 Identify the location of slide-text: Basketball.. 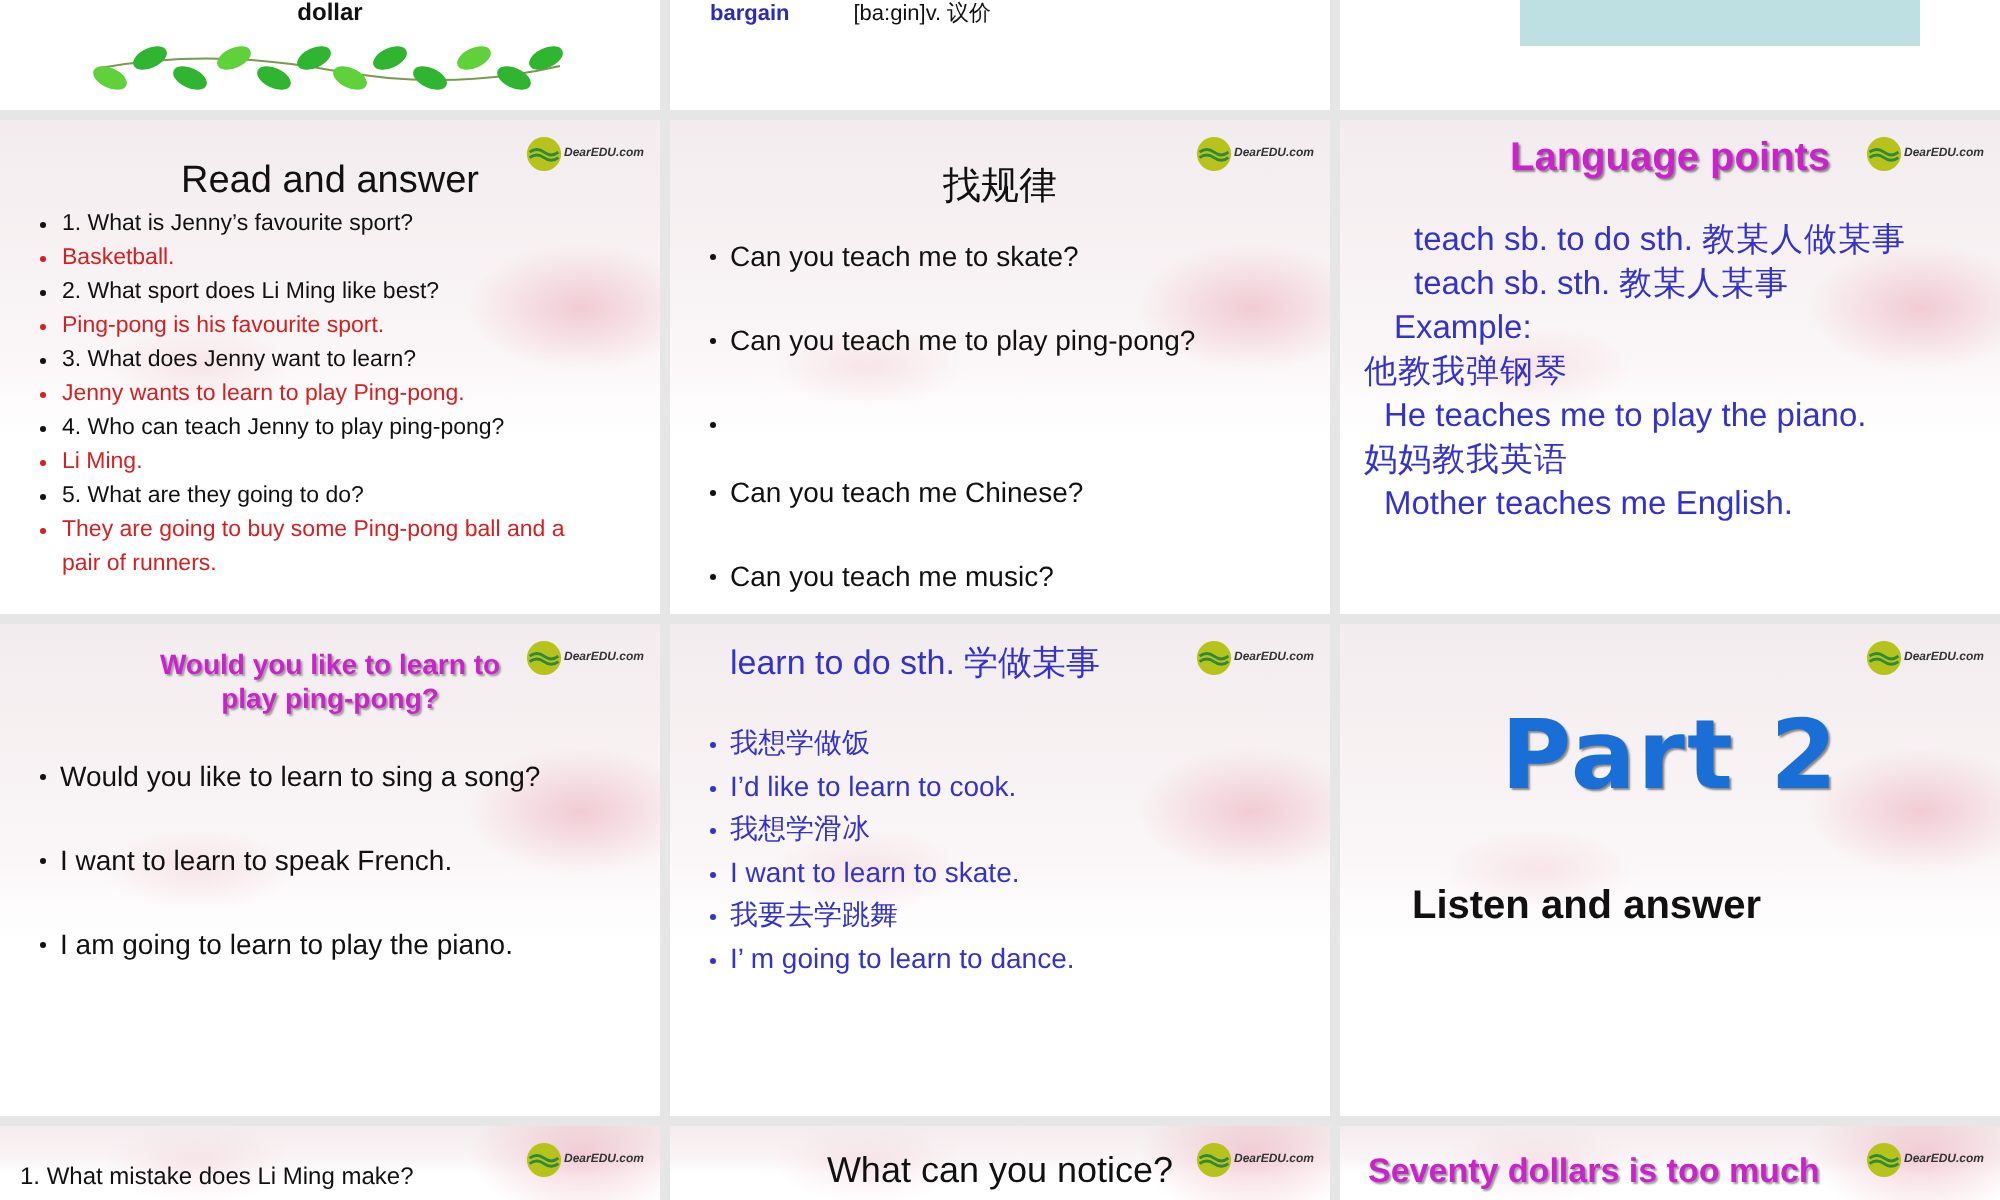
(118, 259).